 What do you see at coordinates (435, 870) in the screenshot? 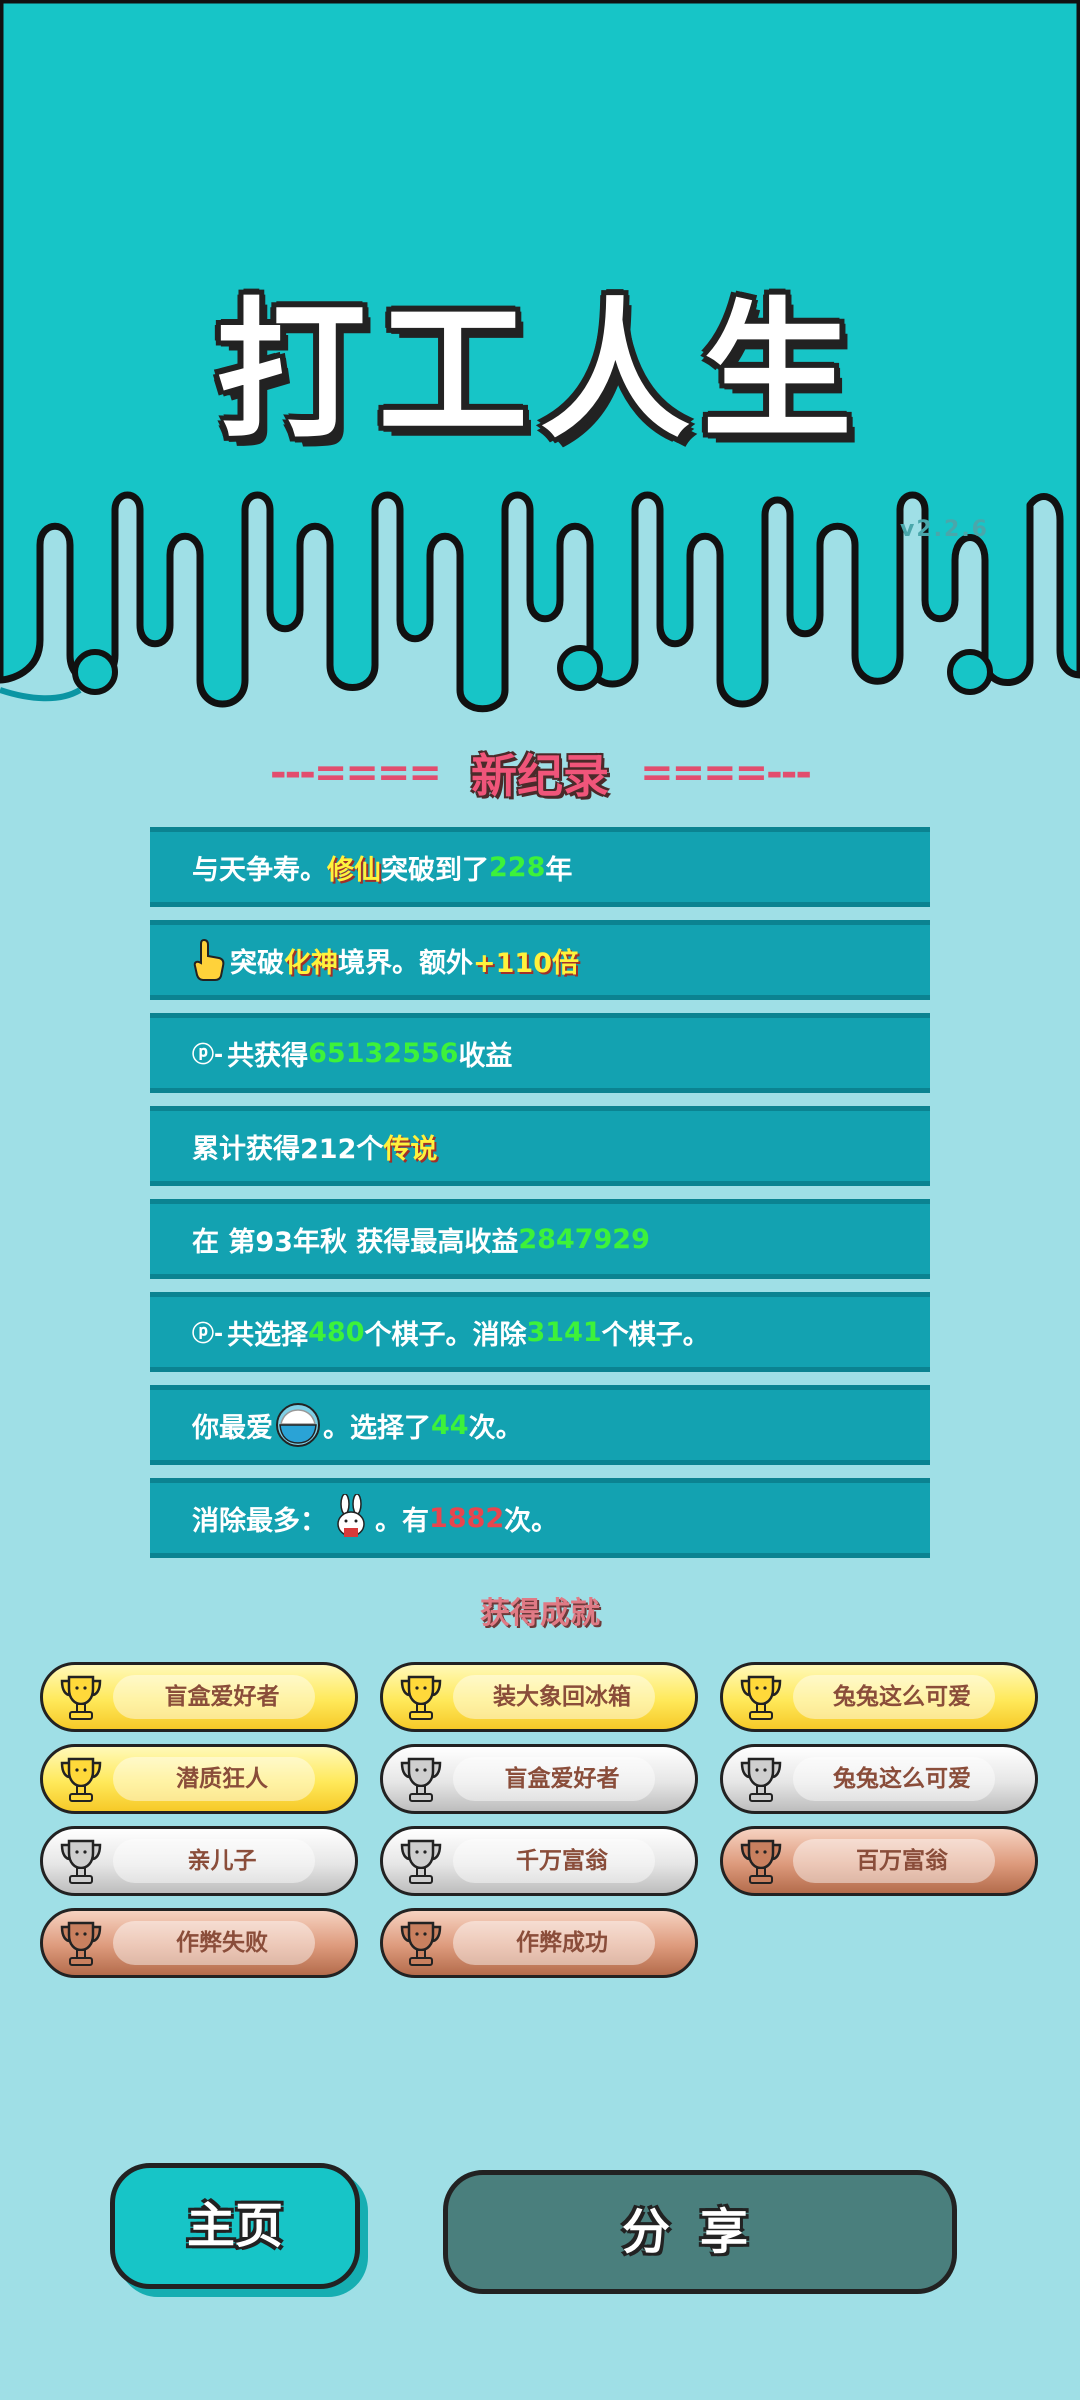
I see `record-text: 突破到了` at bounding box center [435, 870].